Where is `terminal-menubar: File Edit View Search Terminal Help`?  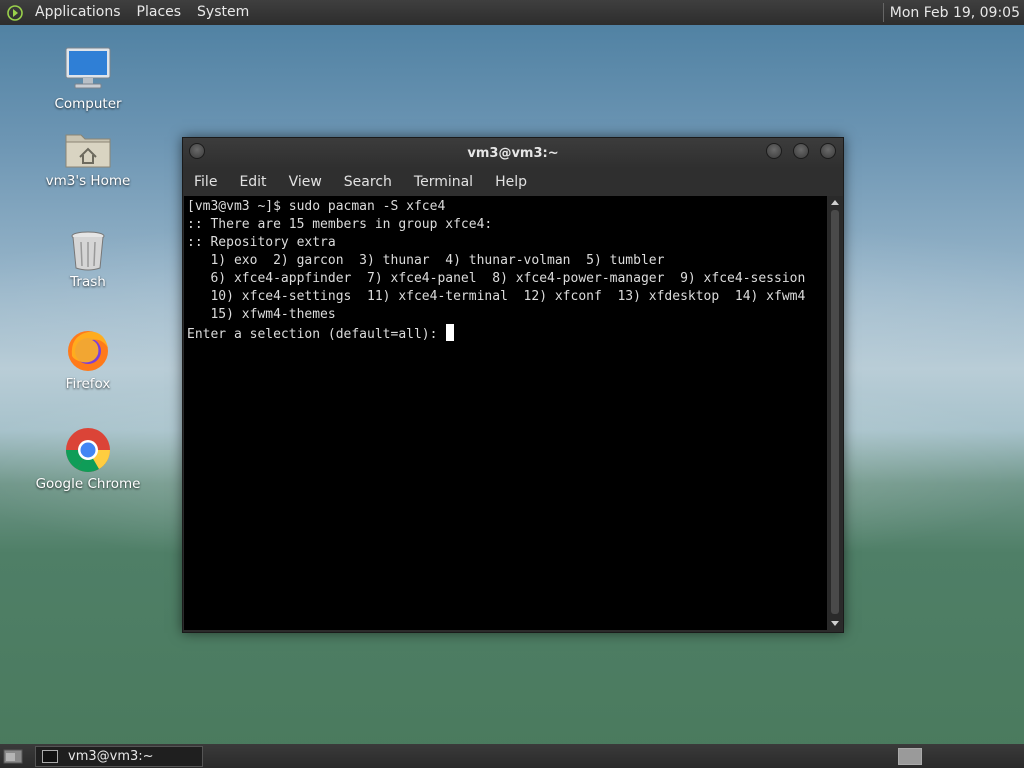
terminal-menubar: File Edit View Search Terminal Help is located at coordinates (513, 182).